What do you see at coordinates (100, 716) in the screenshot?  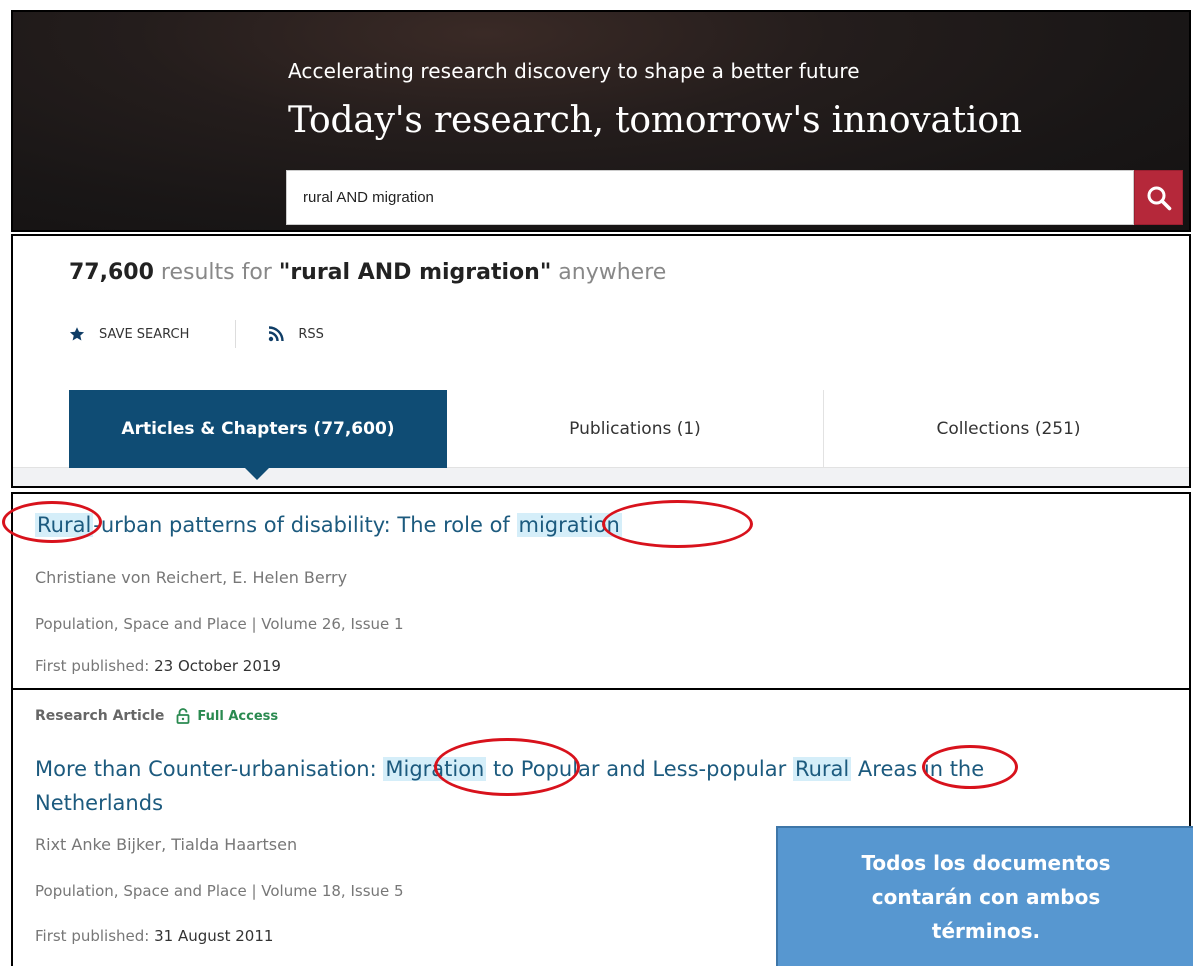 I see `result-type: Research Article` at bounding box center [100, 716].